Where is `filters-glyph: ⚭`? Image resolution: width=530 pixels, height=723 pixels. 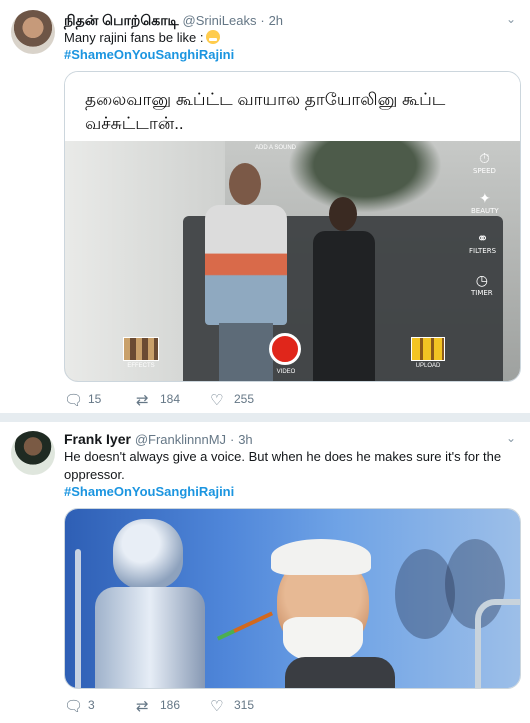
filters-glyph: ⚭ is located at coordinates (482, 239).